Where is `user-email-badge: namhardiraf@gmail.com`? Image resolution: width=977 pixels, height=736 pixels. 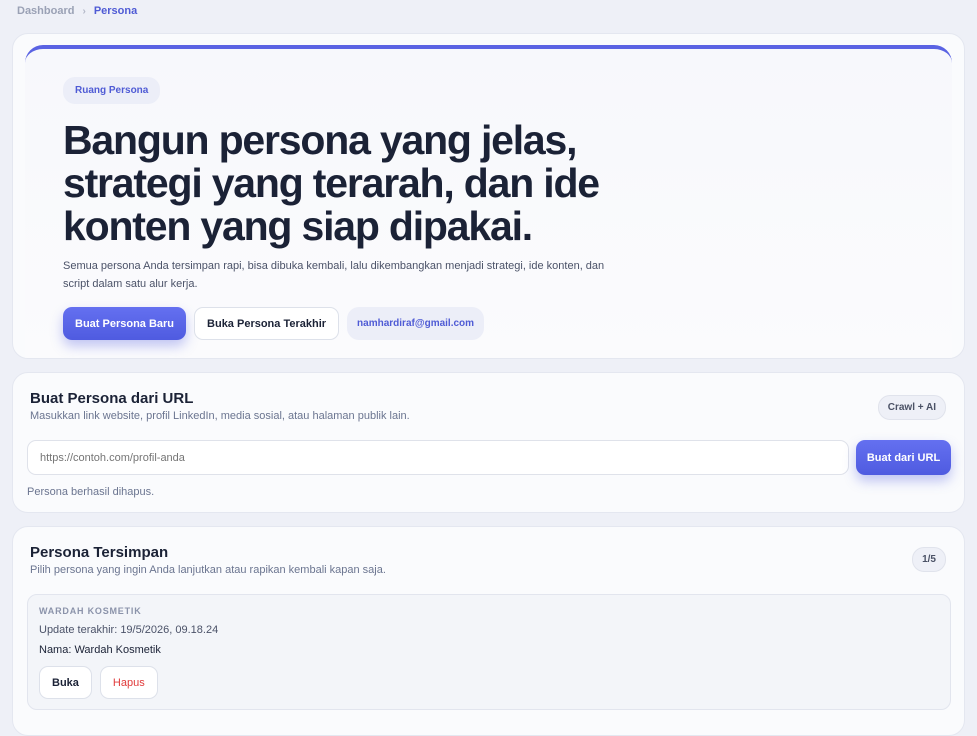
user-email-badge: namhardiraf@gmail.com is located at coordinates (416, 323).